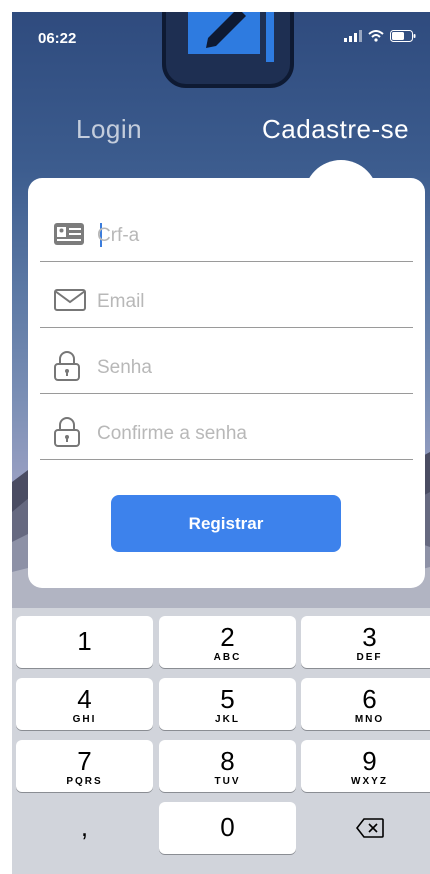 The height and width of the screenshot is (874, 430). Describe the element at coordinates (226, 235) in the screenshot. I see `crf-field: Crf-a` at that location.